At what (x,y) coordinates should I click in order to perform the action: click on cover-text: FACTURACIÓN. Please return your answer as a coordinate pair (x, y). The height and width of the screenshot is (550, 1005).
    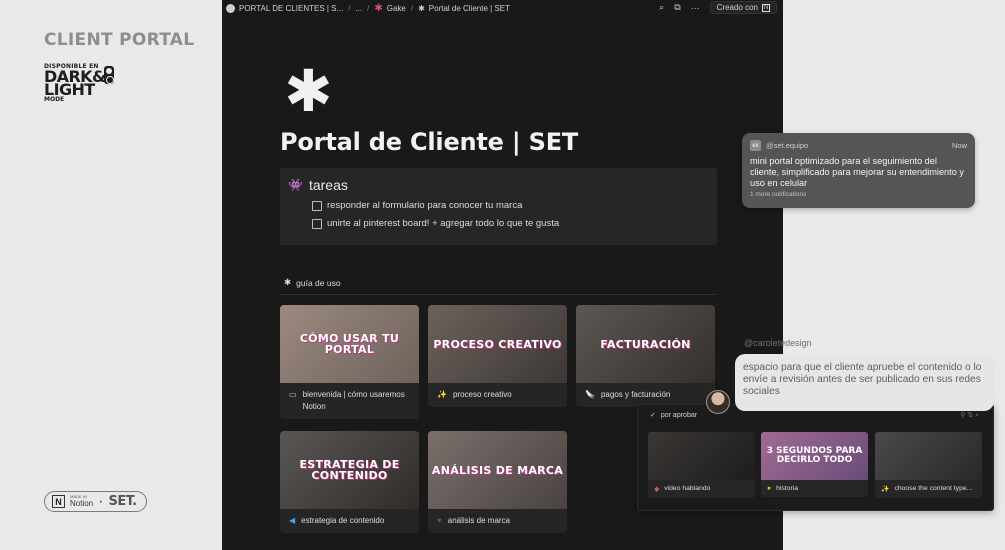
    Looking at the image, I should click on (645, 344).